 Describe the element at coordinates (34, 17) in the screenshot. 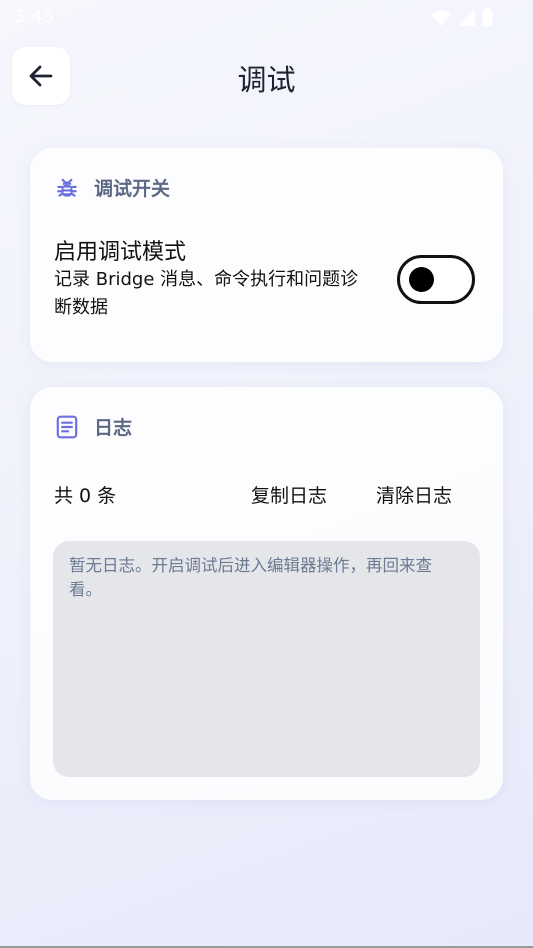

I see `status-time: 3:45` at that location.